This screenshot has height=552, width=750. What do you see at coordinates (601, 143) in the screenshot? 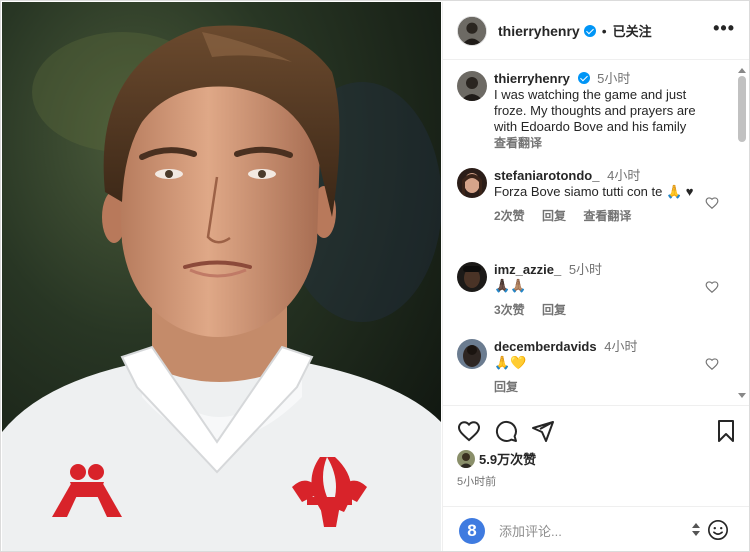
I see `caption-translate-link: 查看翻译` at bounding box center [601, 143].